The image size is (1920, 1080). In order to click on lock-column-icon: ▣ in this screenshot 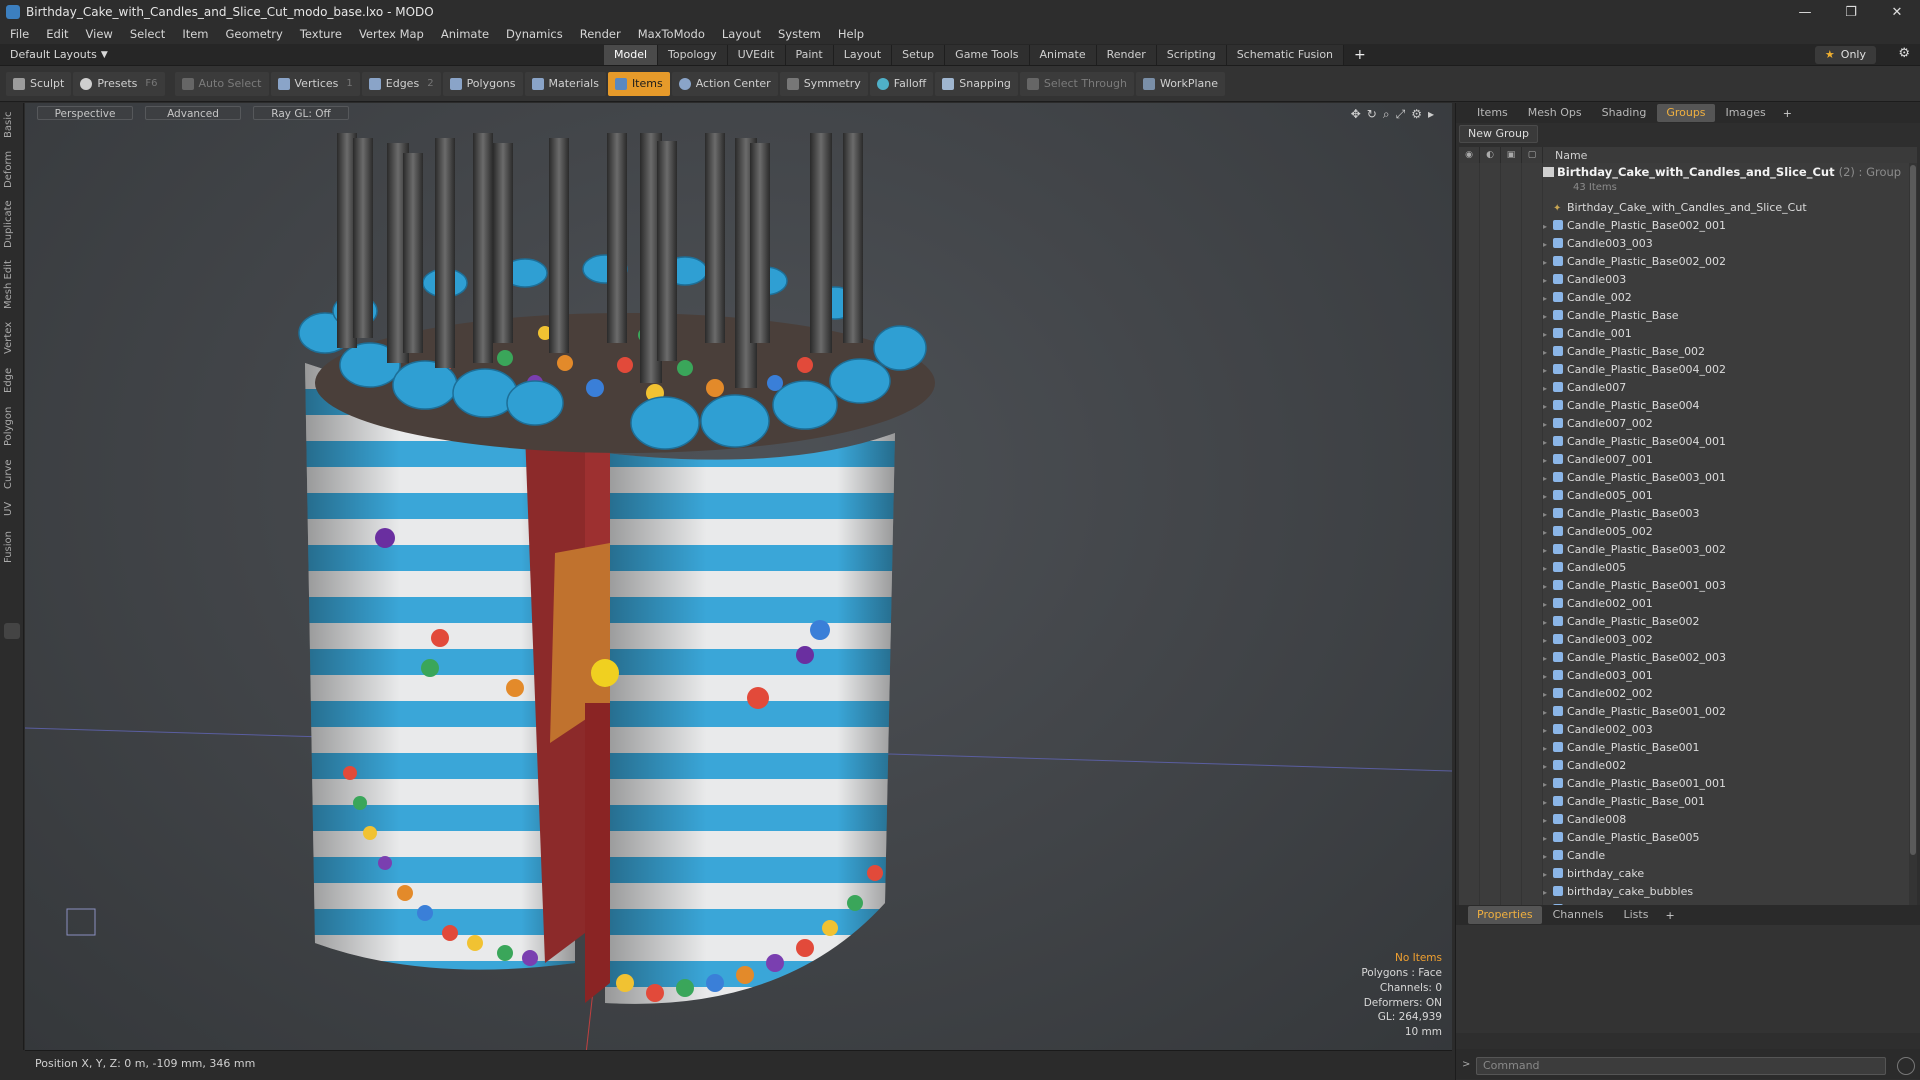, I will do `click(1511, 155)`.